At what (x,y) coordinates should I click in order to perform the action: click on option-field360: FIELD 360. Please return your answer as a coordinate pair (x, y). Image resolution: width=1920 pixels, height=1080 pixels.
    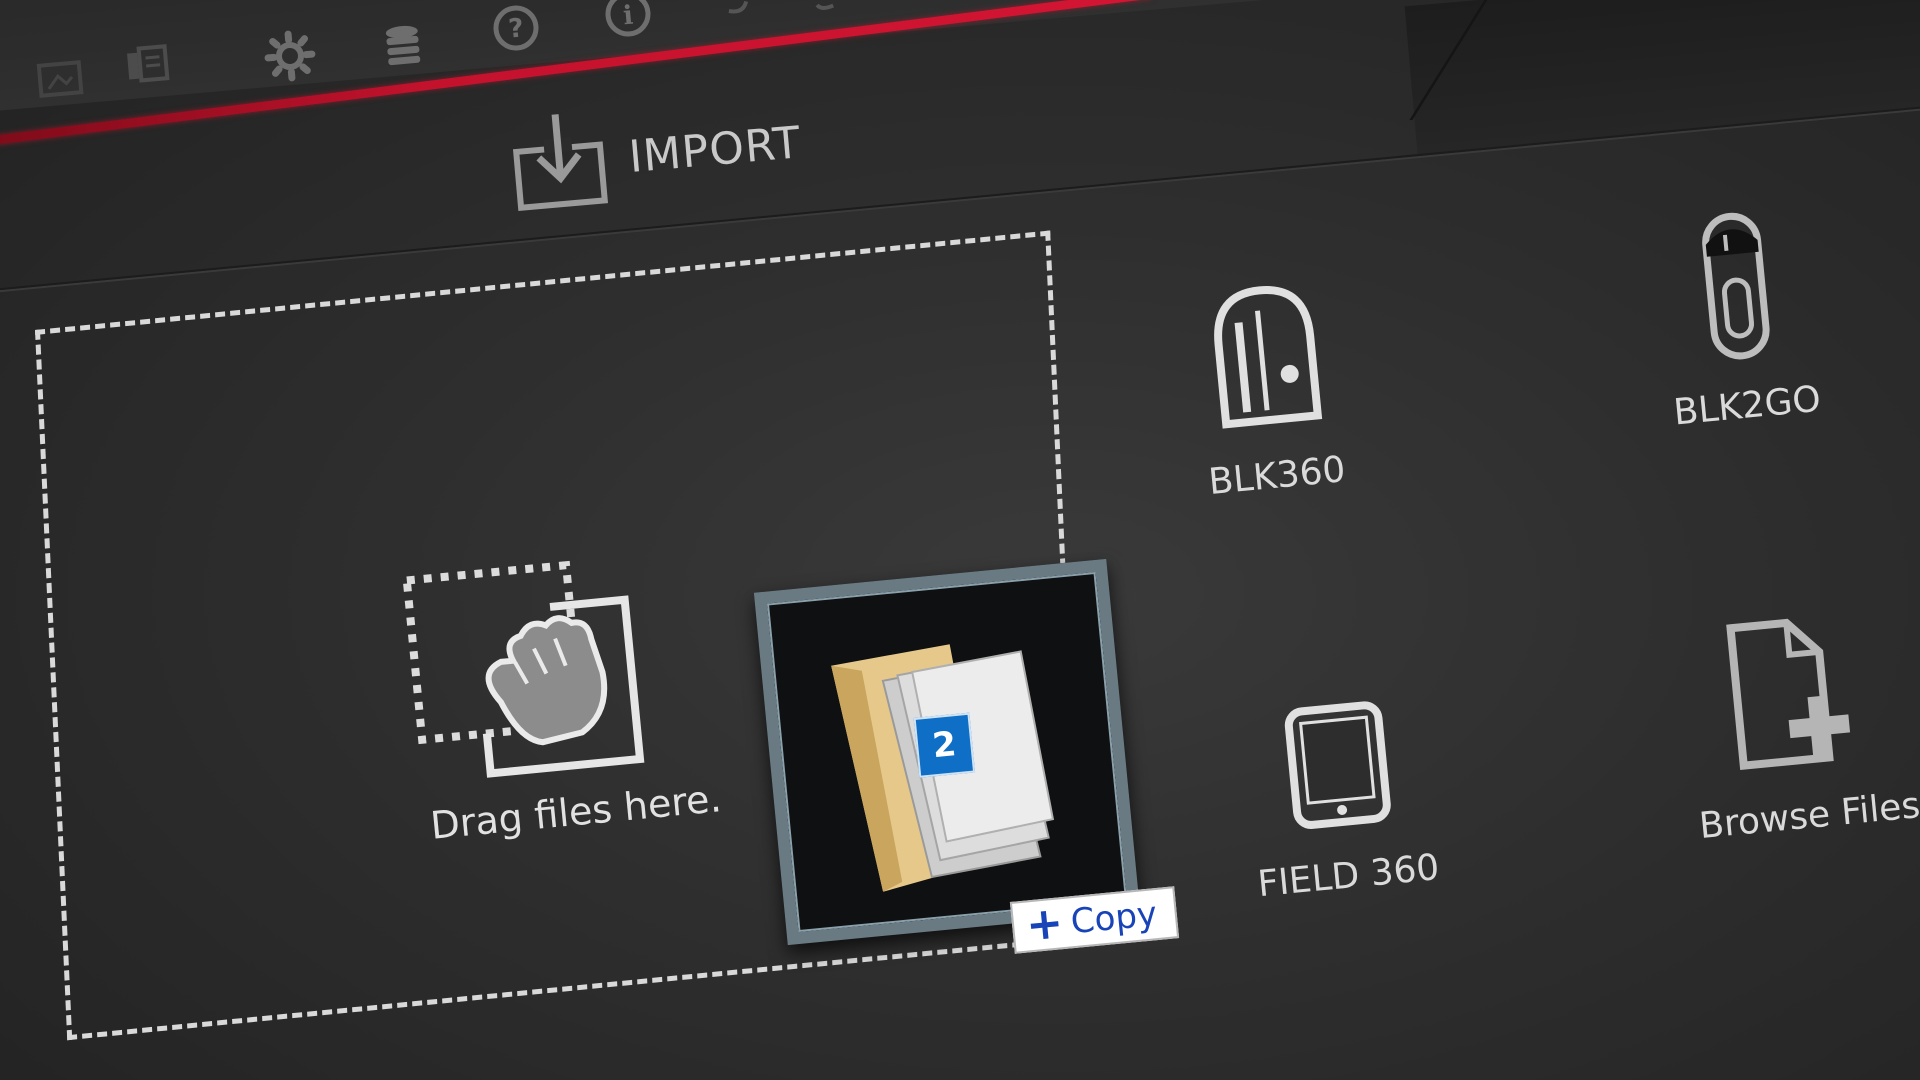
    Looking at the image, I should click on (1341, 799).